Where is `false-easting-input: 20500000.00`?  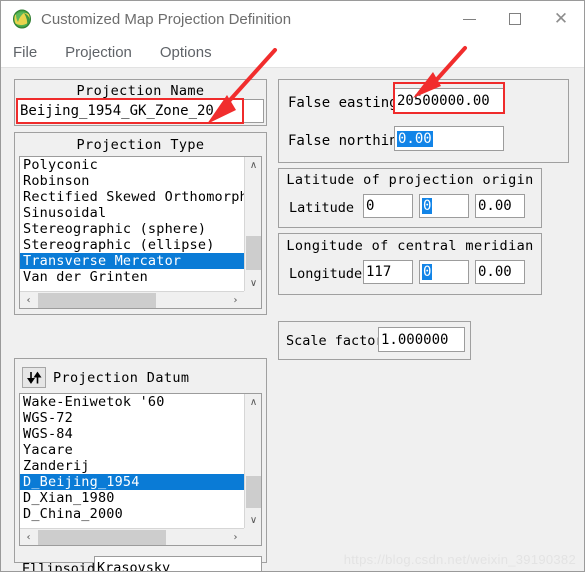
false-easting-input: 20500000.00 is located at coordinates (449, 100).